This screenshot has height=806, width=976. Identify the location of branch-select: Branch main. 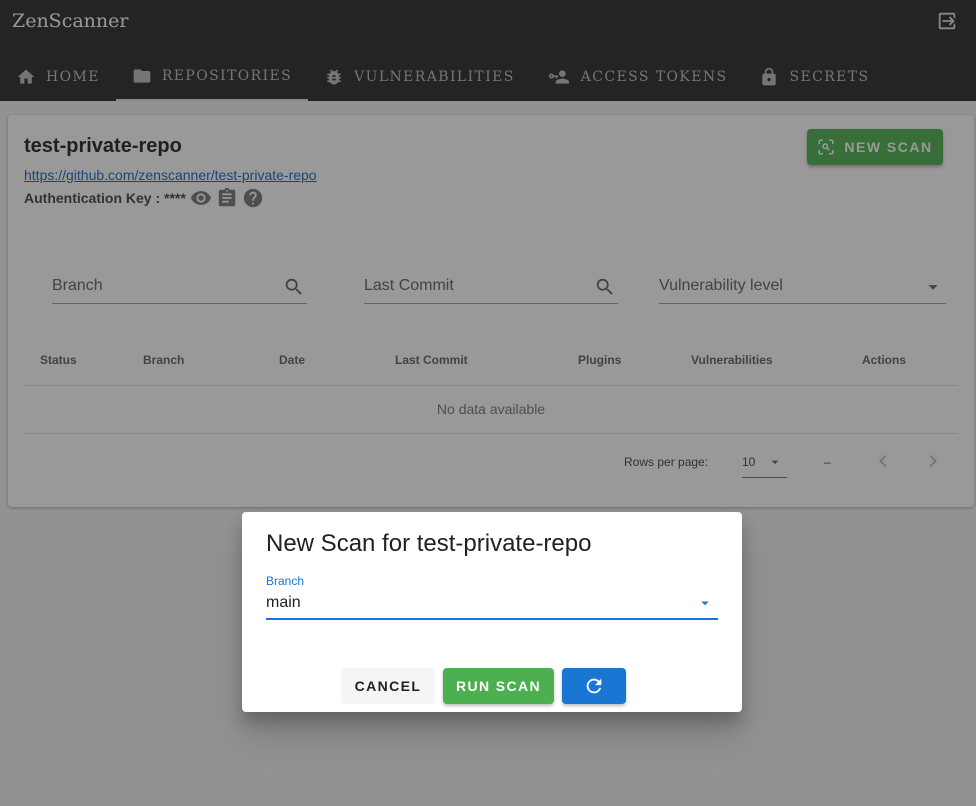
(492, 597).